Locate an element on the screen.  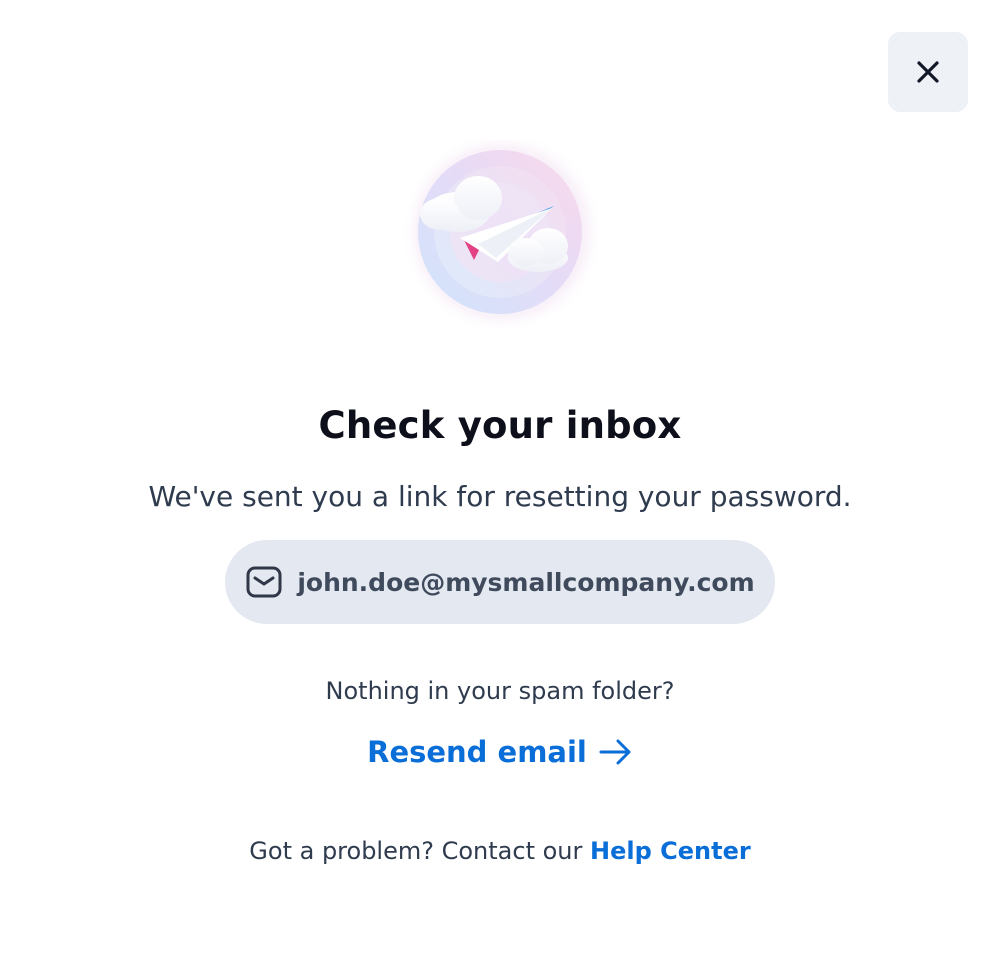
help-center-link: Help Center is located at coordinates (670, 851).